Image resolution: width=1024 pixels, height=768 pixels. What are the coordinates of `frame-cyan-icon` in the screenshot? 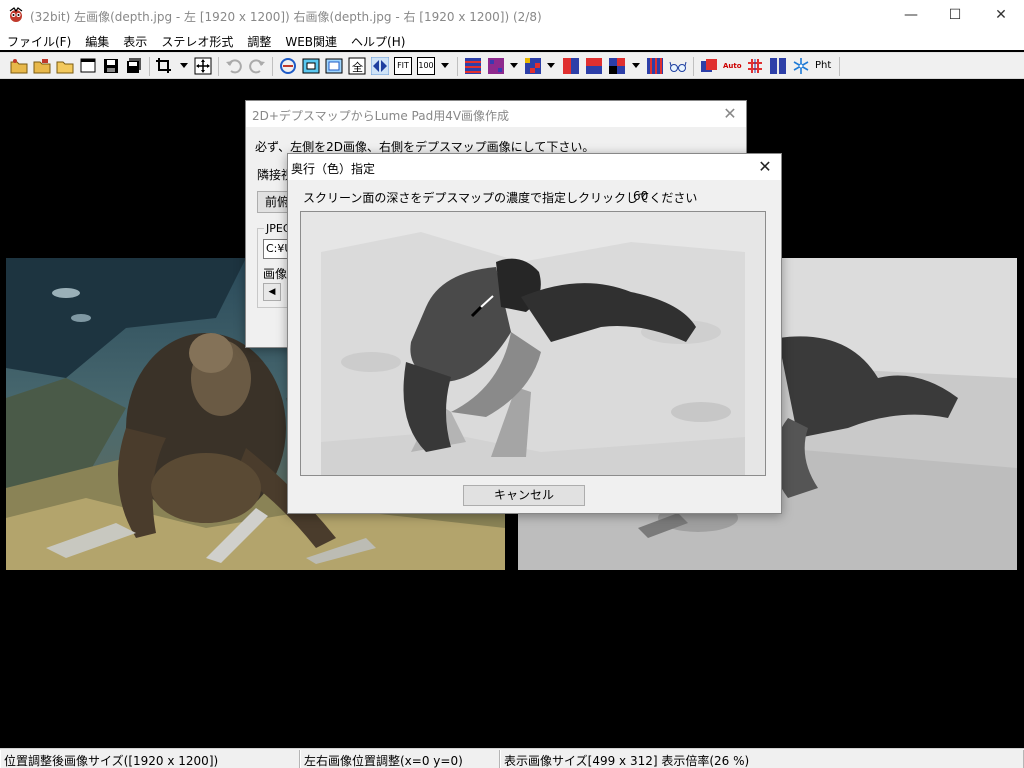 It's located at (311, 66).